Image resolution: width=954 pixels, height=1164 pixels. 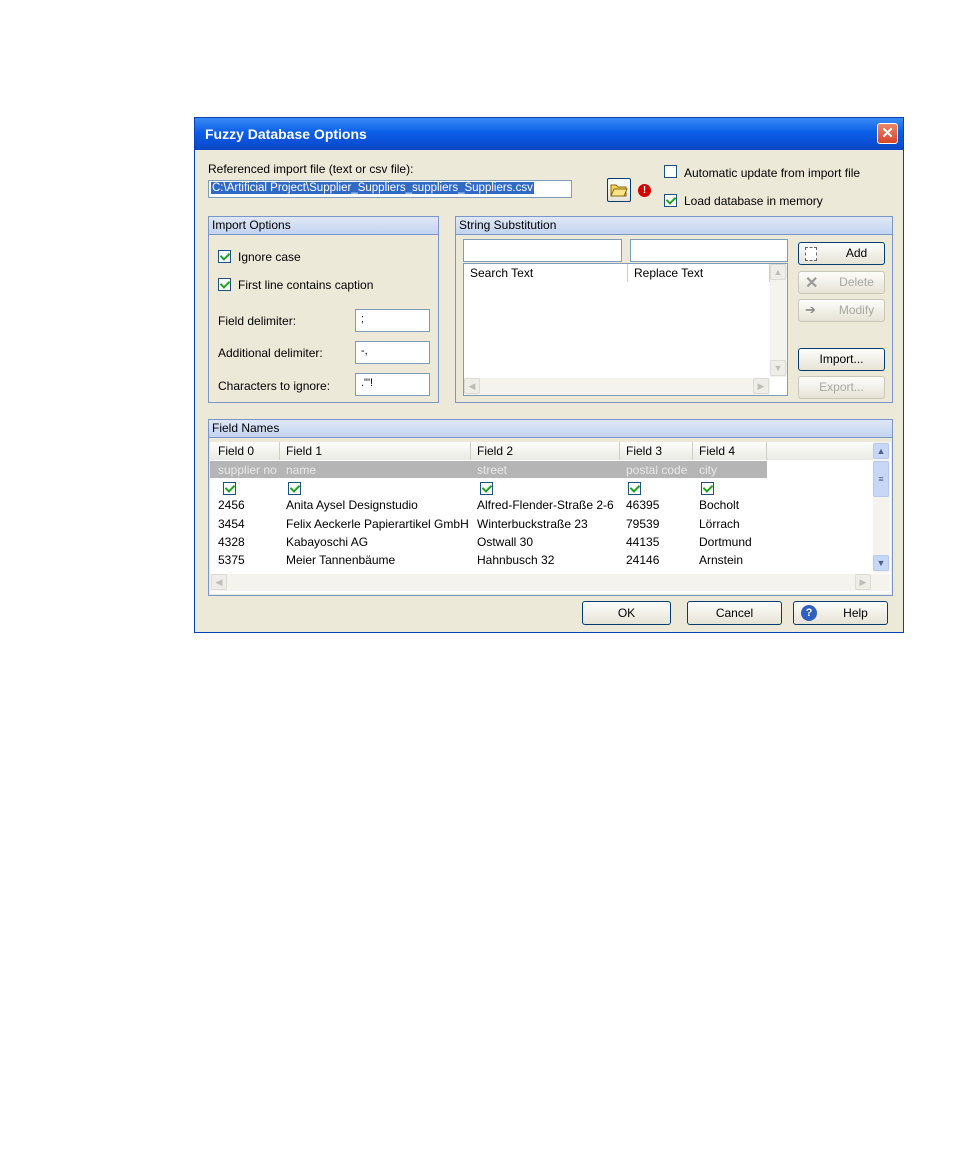 What do you see at coordinates (721, 560) in the screenshot?
I see `table-cell: Arnstein` at bounding box center [721, 560].